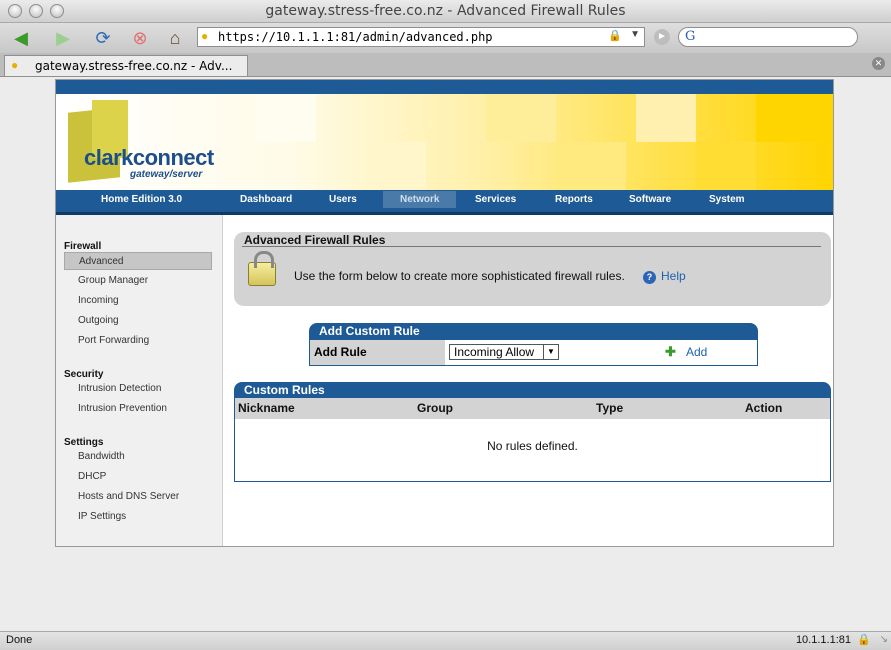  What do you see at coordinates (445, 640) in the screenshot?
I see `status-bar: Done 10.1.1.1:81 🔒 ↘` at bounding box center [445, 640].